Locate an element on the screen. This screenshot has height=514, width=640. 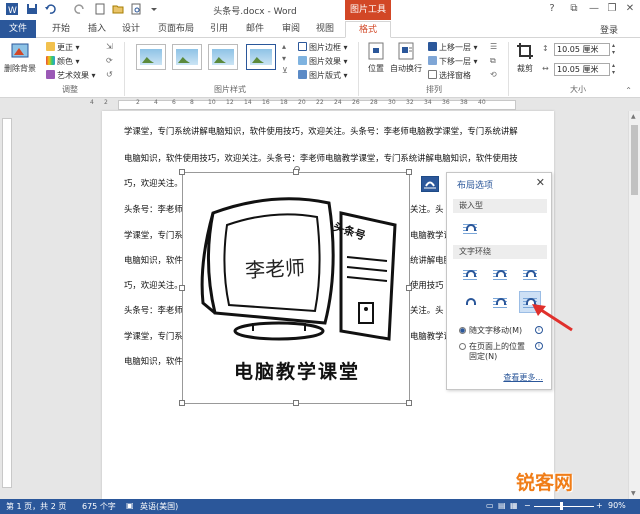
new-doc-icon is located at coordinates (100, 9).